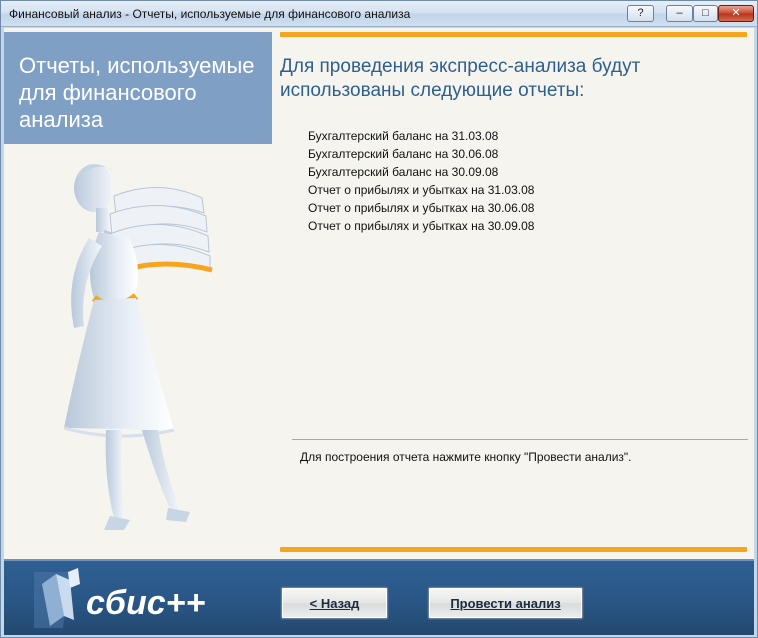 This screenshot has height=638, width=758. I want to click on back-button-label: < Назад, so click(334, 603).